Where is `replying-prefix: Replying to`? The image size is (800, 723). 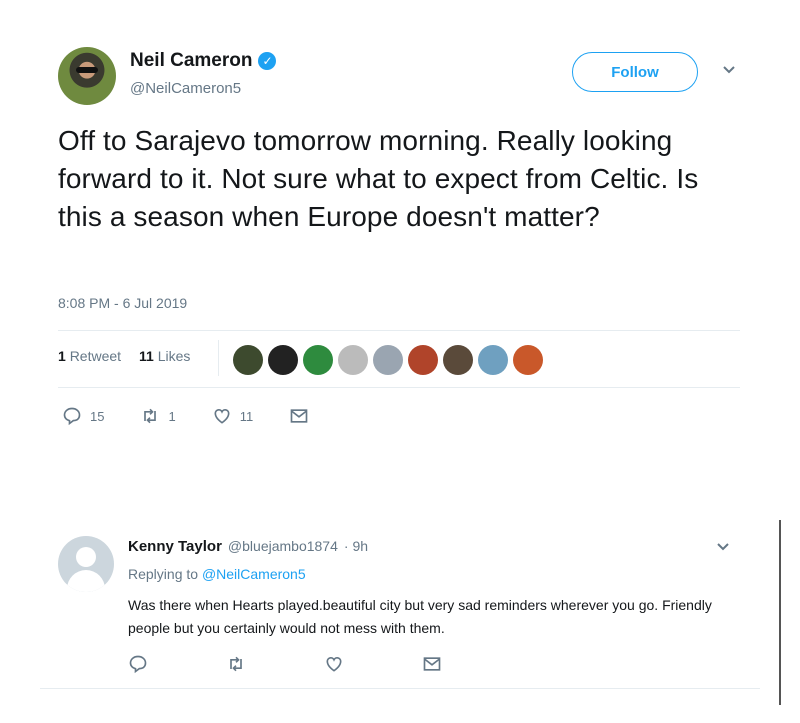 replying-prefix: Replying to is located at coordinates (163, 574).